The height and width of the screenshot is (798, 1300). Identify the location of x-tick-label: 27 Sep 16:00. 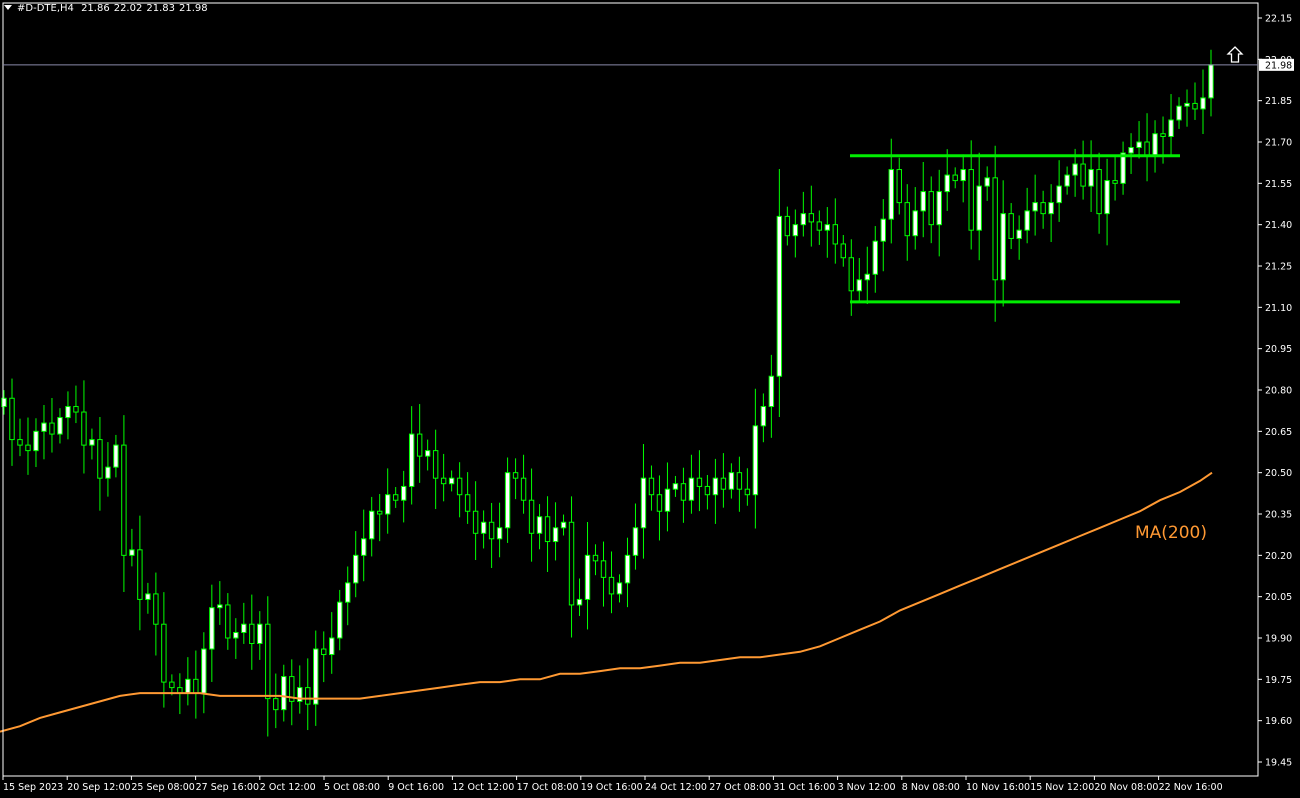
(227, 787).